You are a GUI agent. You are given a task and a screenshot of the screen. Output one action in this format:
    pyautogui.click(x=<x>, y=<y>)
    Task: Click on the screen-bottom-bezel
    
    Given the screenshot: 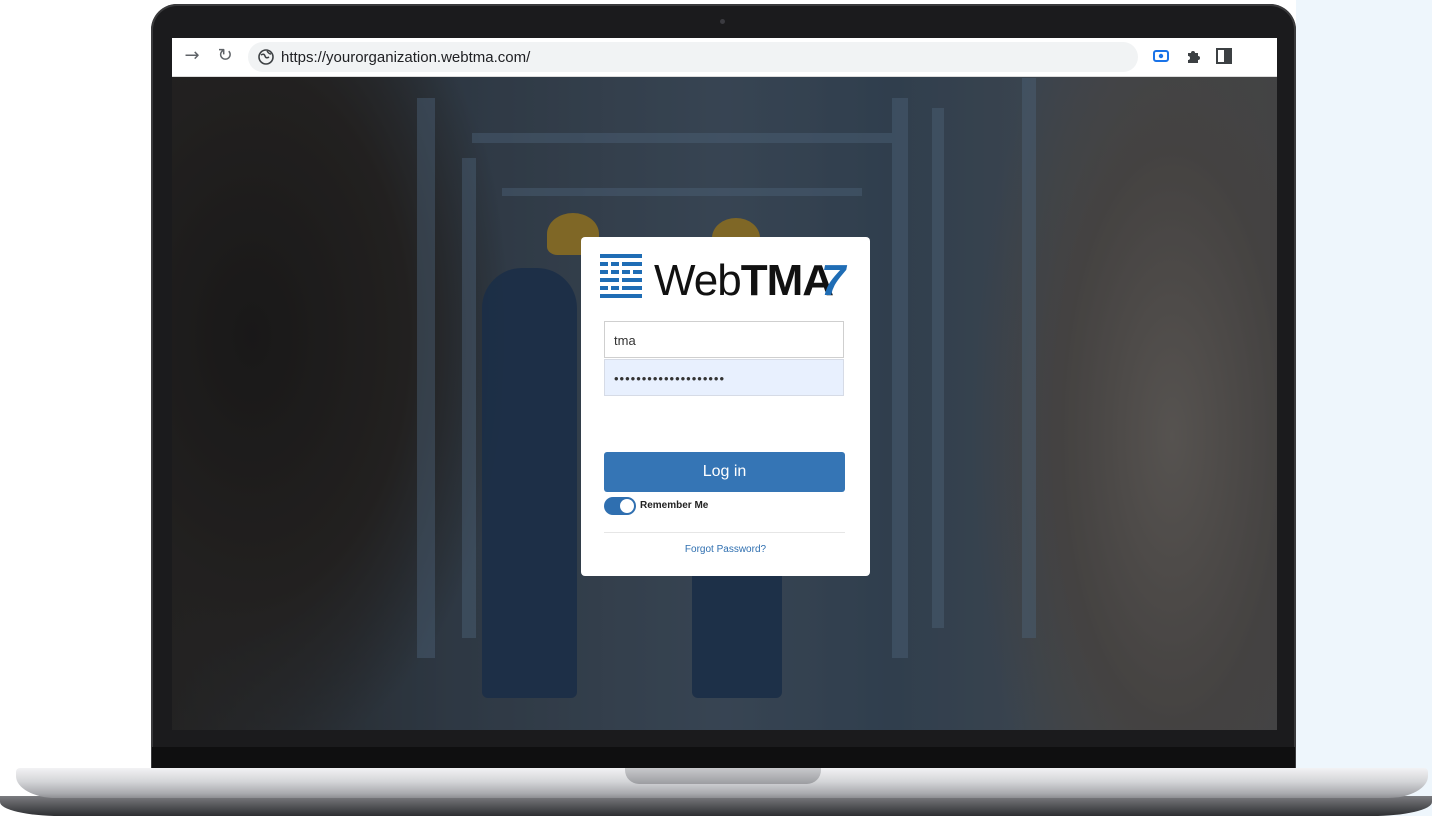 What is the action you would take?
    pyautogui.click(x=723, y=758)
    